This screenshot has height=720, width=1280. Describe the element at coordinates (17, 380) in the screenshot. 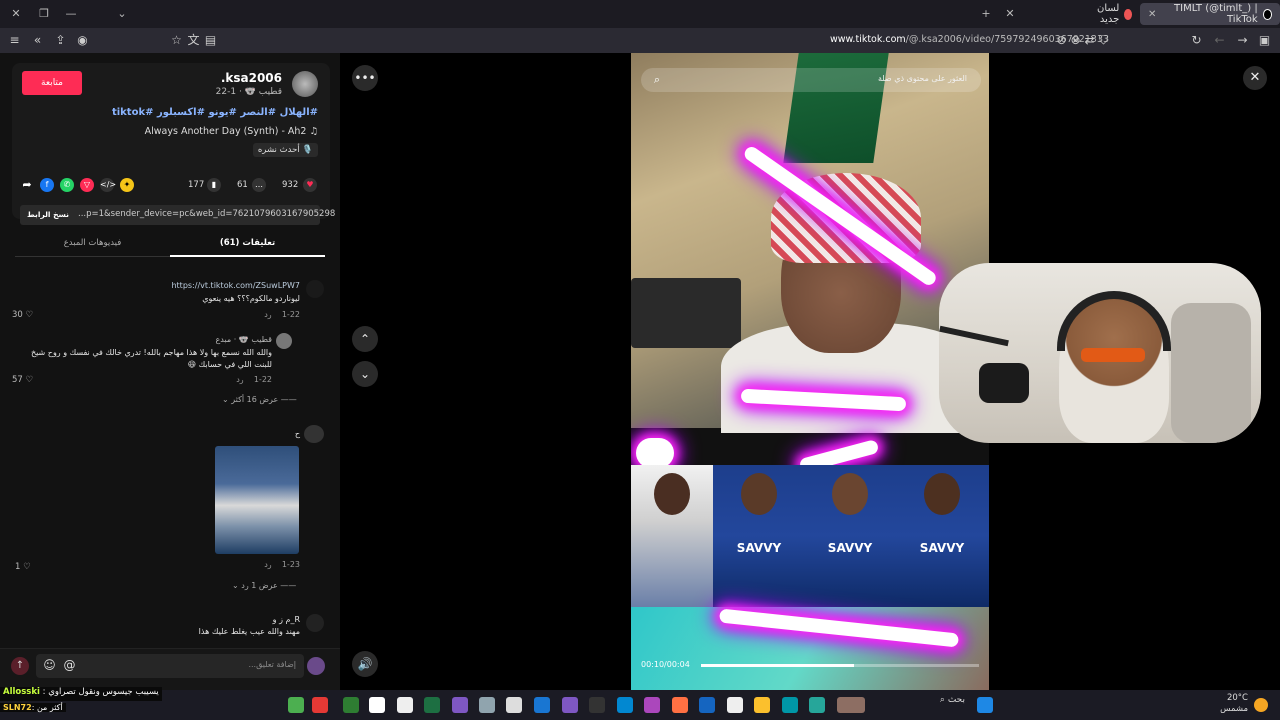

I see `comment-like-count: 57` at that location.